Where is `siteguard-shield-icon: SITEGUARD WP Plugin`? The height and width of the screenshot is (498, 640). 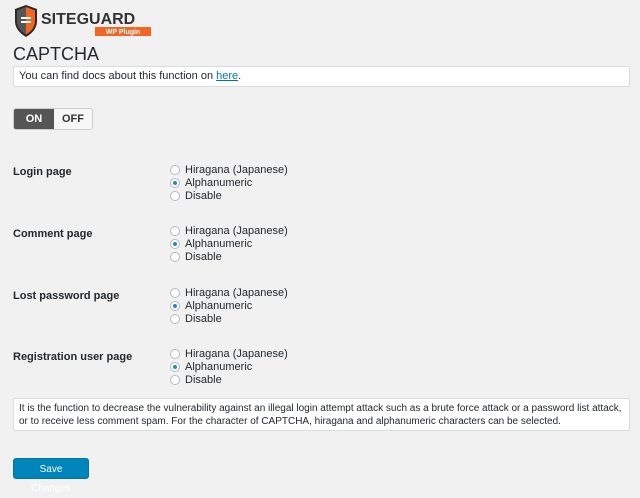
siteguard-shield-icon: SITEGUARD WP Plugin is located at coordinates (83, 21).